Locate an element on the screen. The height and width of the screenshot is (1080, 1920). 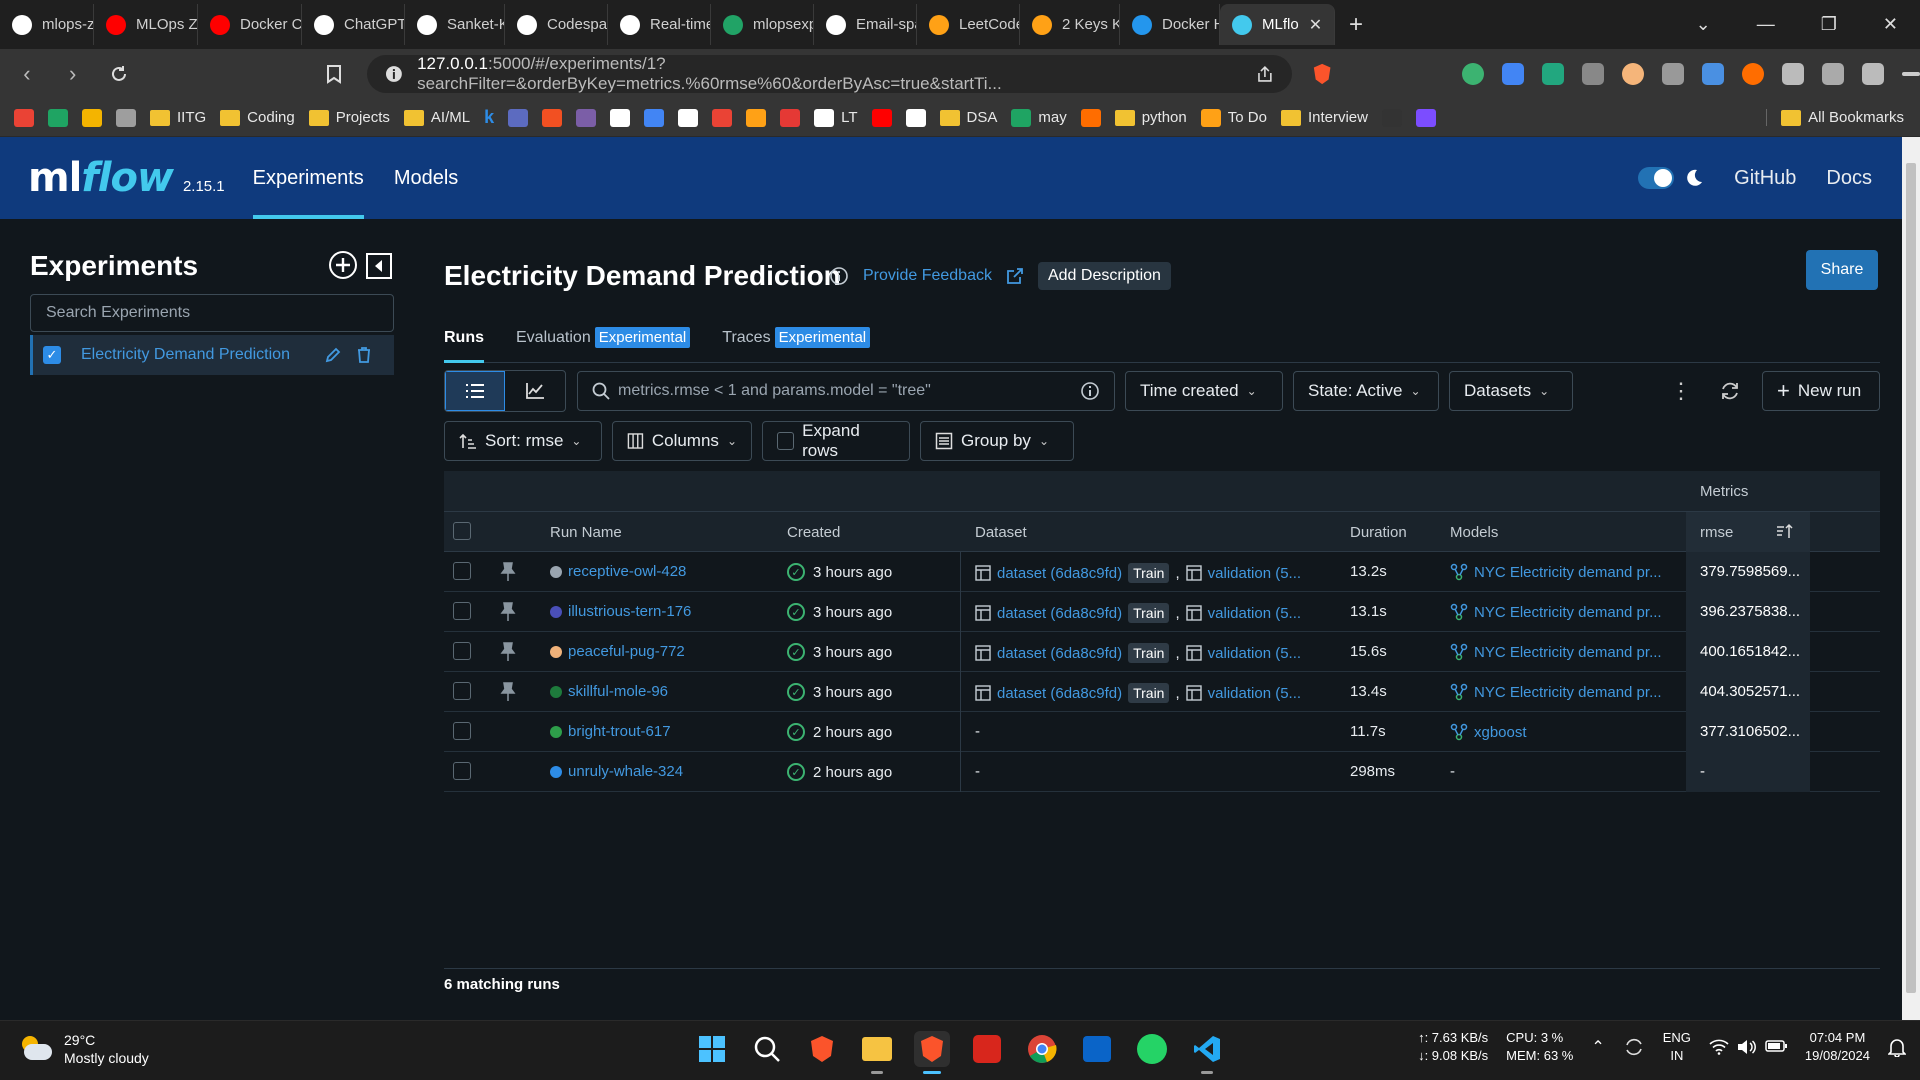
bookmark-item: AI/ML is located at coordinates (436, 117).